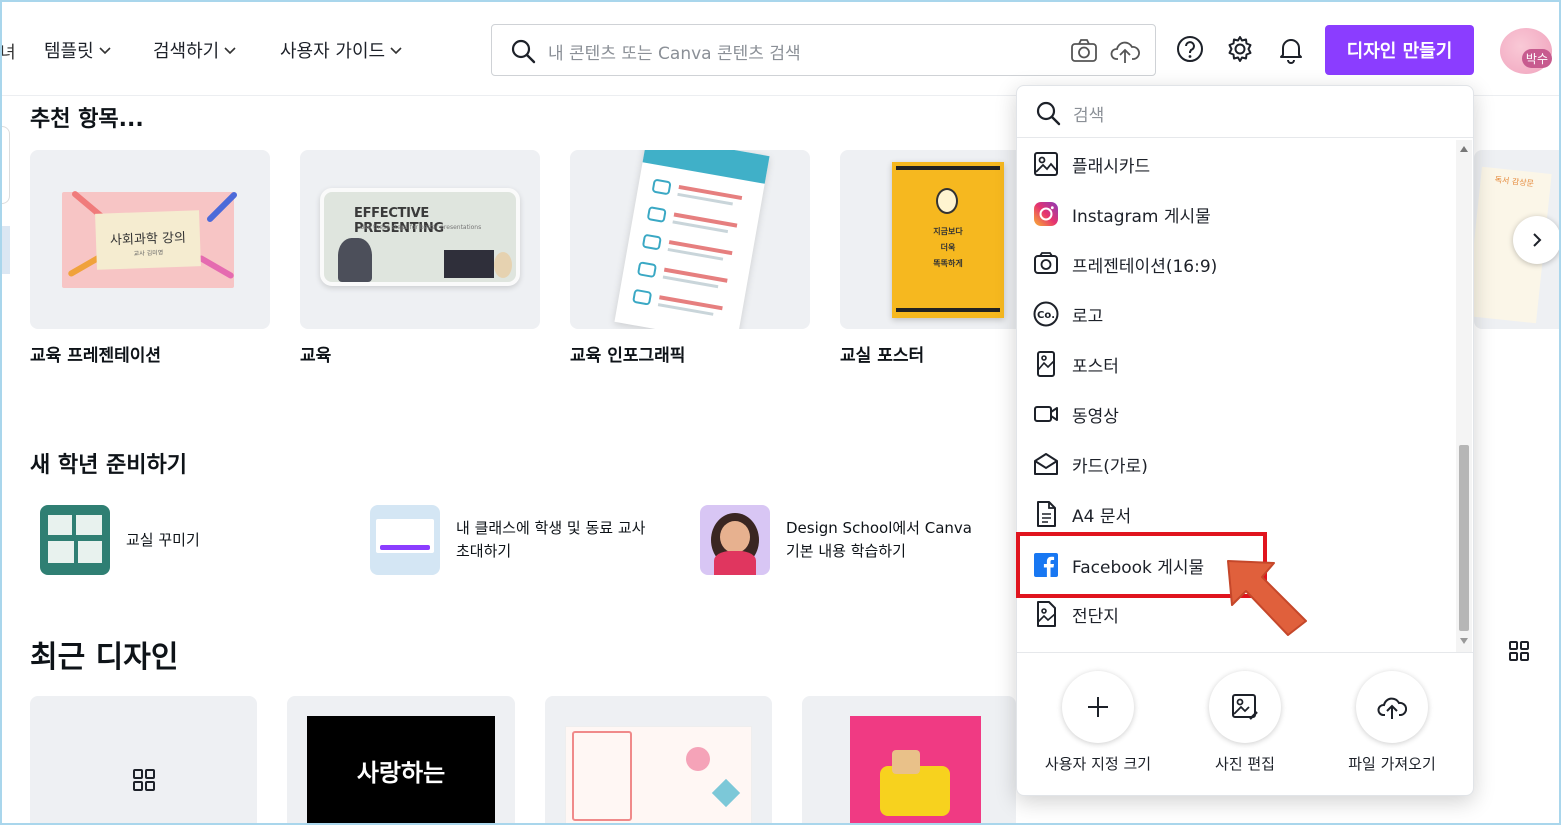  Describe the element at coordinates (1240, 49) in the screenshot. I see `gear-icon` at that location.